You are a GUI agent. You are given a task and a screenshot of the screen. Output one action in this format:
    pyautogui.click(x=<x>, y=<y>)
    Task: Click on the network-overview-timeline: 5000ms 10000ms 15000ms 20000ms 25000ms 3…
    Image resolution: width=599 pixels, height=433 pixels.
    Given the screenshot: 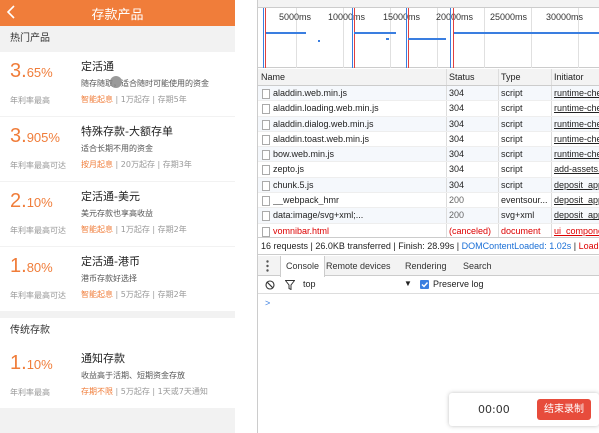 What is the action you would take?
    pyautogui.click(x=428, y=38)
    